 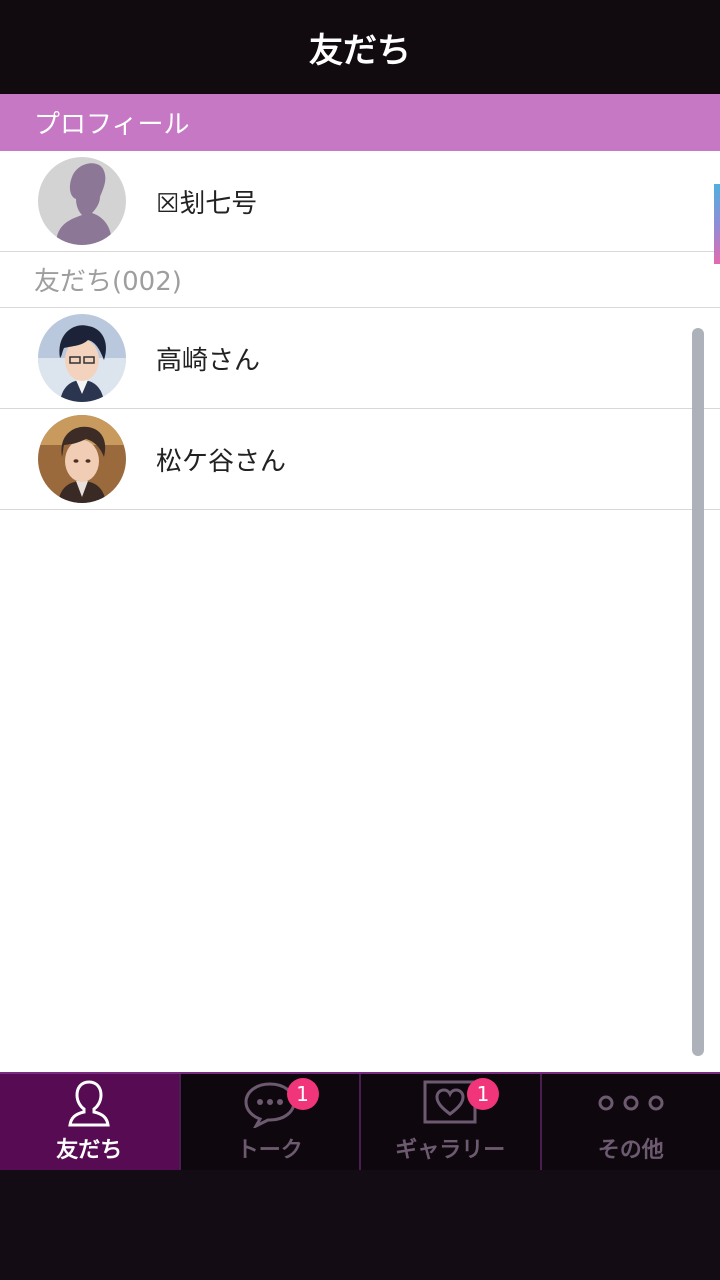 What do you see at coordinates (698, 692) in the screenshot?
I see `scrollbar` at bounding box center [698, 692].